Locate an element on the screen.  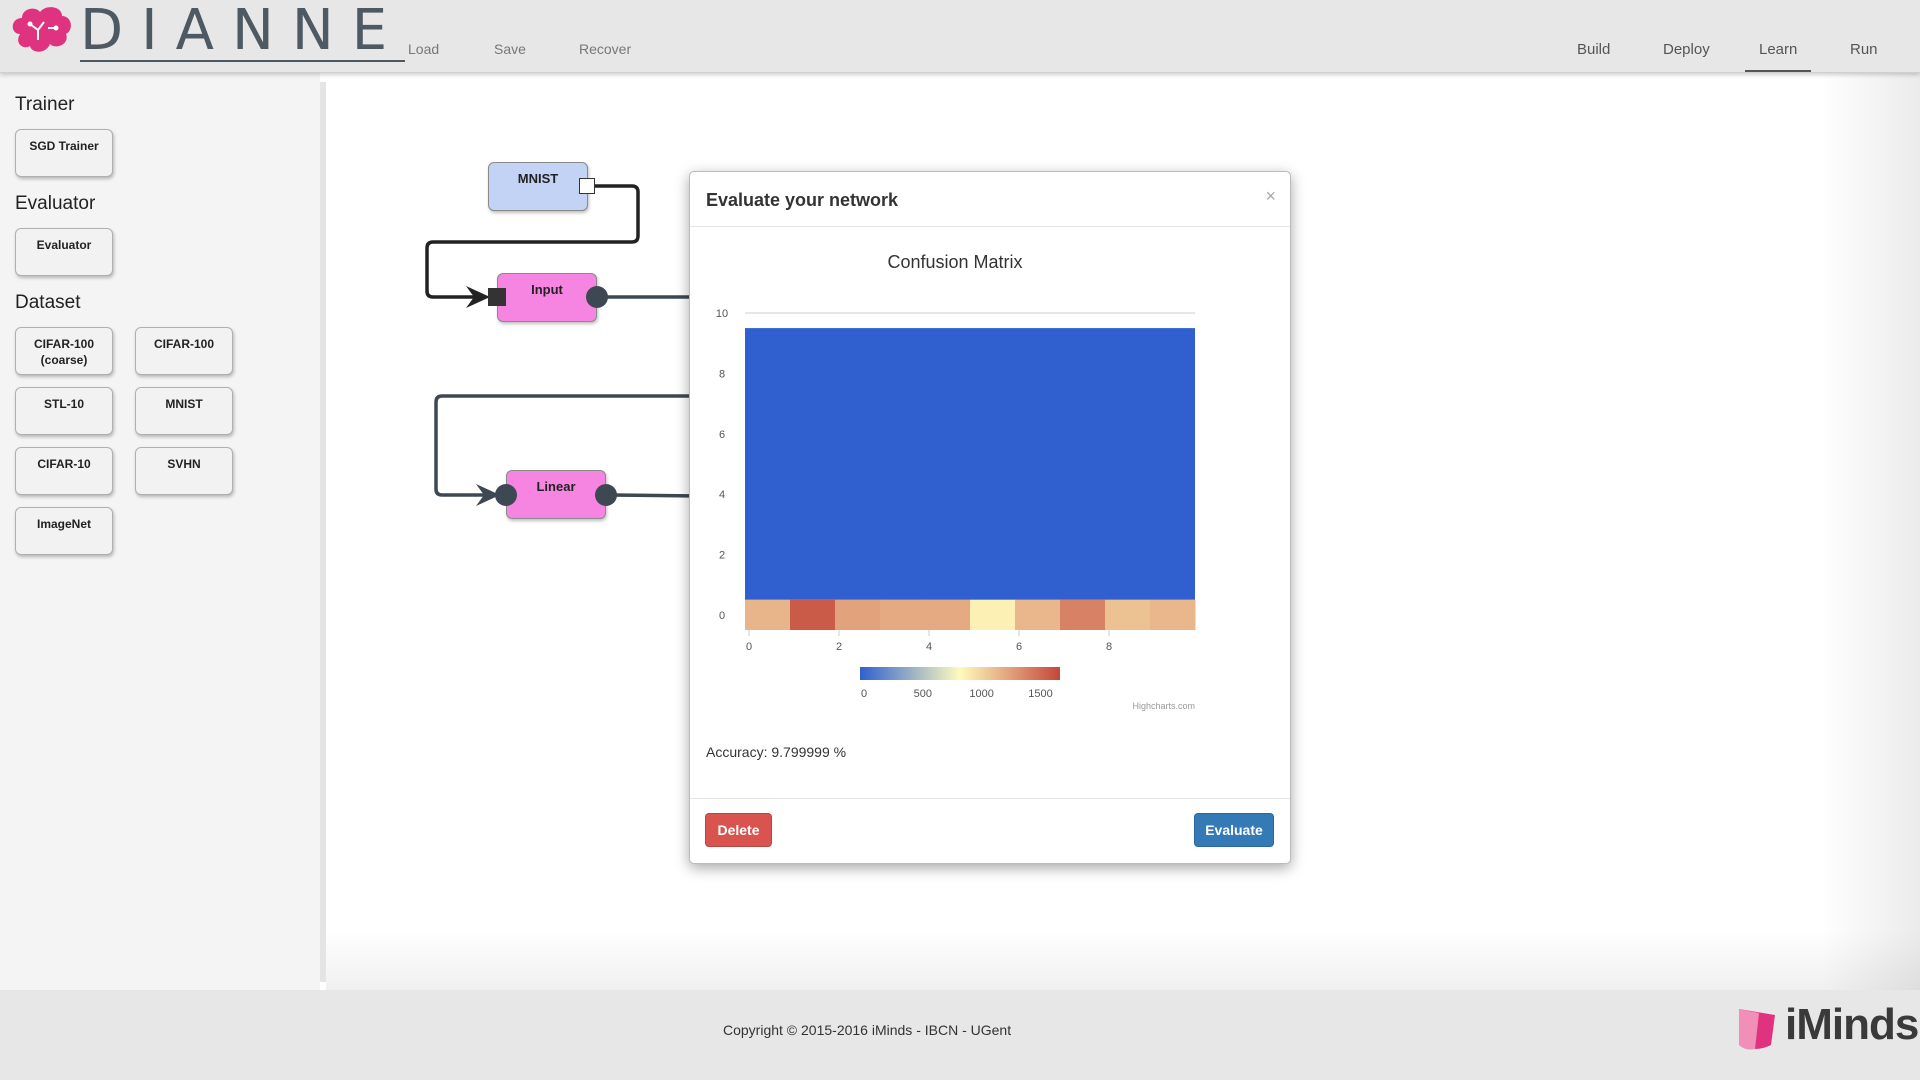
palette-block-cifar10: CIFAR-10 is located at coordinates (64, 471).